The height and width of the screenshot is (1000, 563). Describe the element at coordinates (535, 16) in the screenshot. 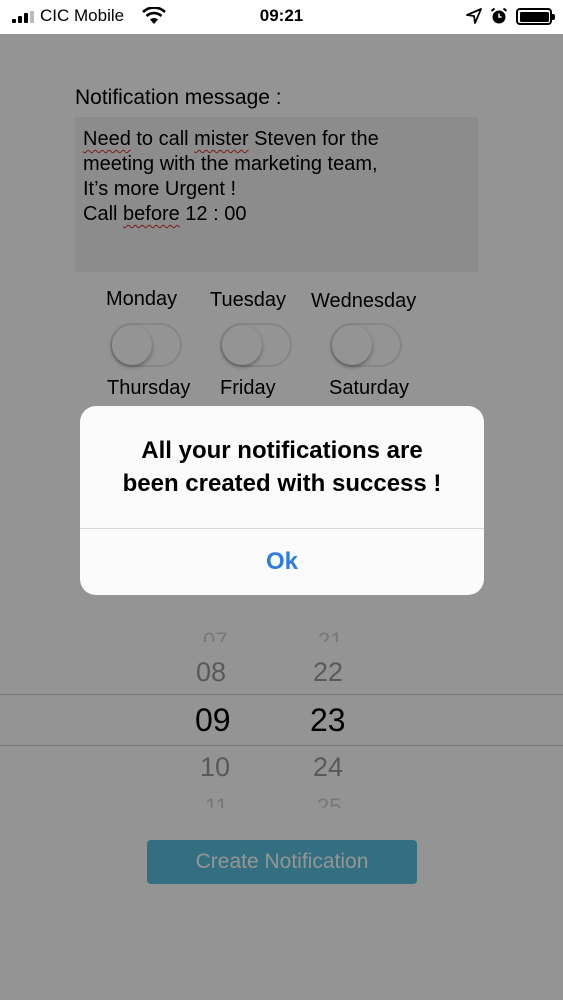

I see `battery-icon` at that location.